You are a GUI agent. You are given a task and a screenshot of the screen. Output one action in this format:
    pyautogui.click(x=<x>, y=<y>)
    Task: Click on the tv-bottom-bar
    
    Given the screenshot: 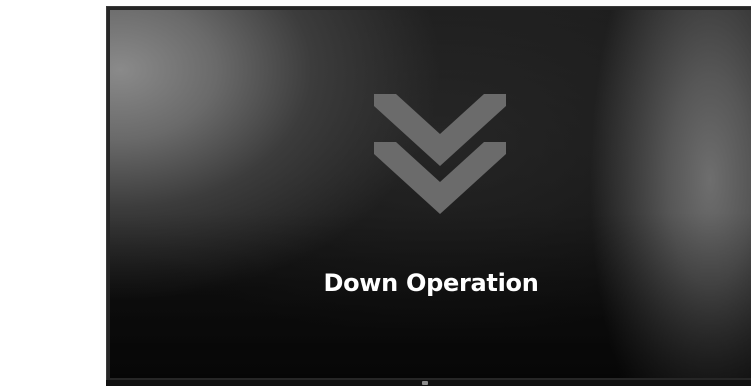 What is the action you would take?
    pyautogui.click(x=428, y=383)
    